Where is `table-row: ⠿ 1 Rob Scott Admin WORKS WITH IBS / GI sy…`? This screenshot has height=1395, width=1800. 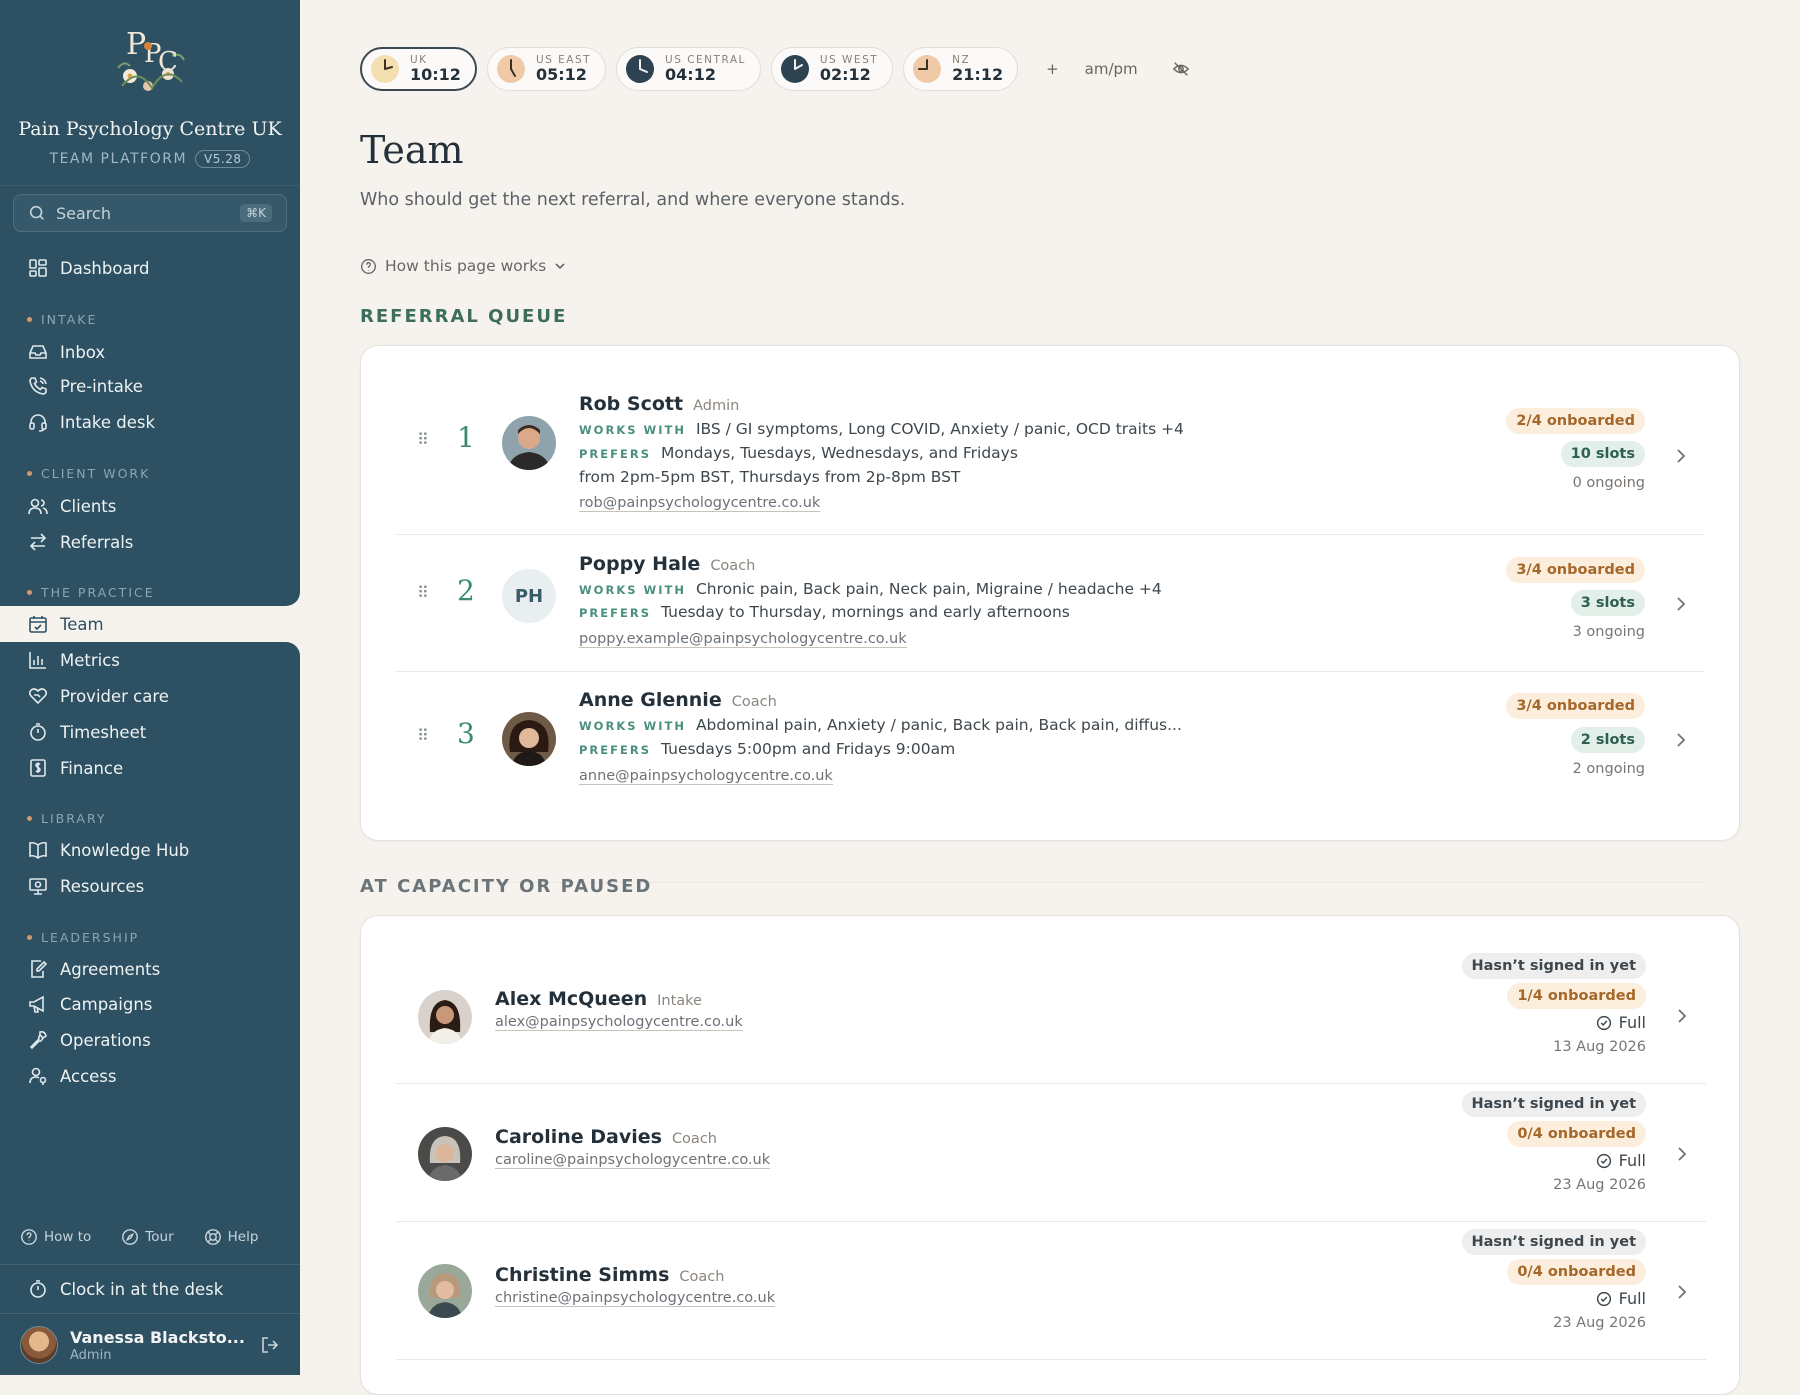
table-row: ⠿ 1 Rob Scott Admin WORKS WITH IBS / GI sy… is located at coordinates (1050, 455).